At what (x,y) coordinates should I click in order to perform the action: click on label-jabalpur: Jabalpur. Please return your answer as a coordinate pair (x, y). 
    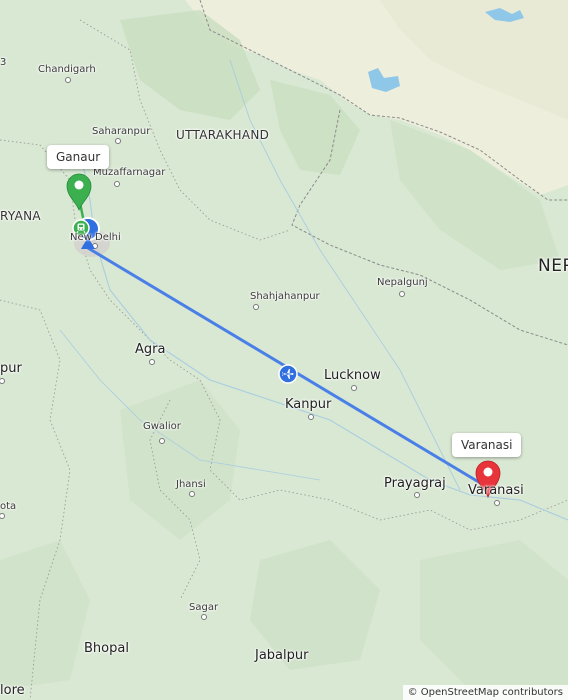
    Looking at the image, I should click on (282, 655).